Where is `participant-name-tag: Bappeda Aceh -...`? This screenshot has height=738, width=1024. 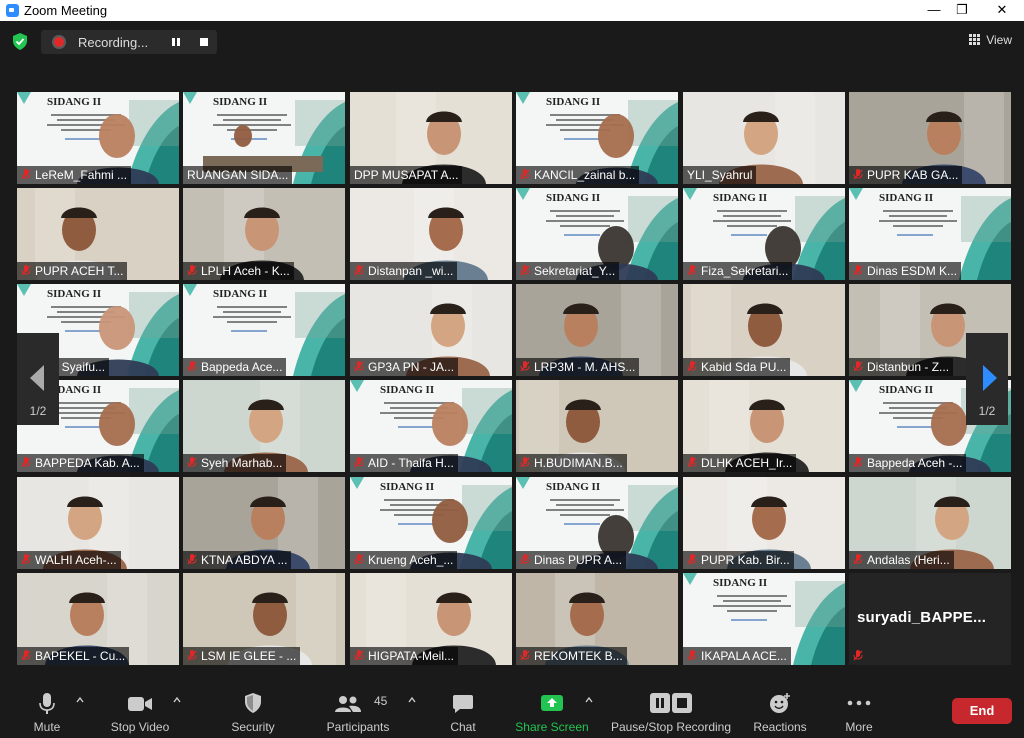
participant-name-tag: Bappeda Aceh -... is located at coordinates (908, 463).